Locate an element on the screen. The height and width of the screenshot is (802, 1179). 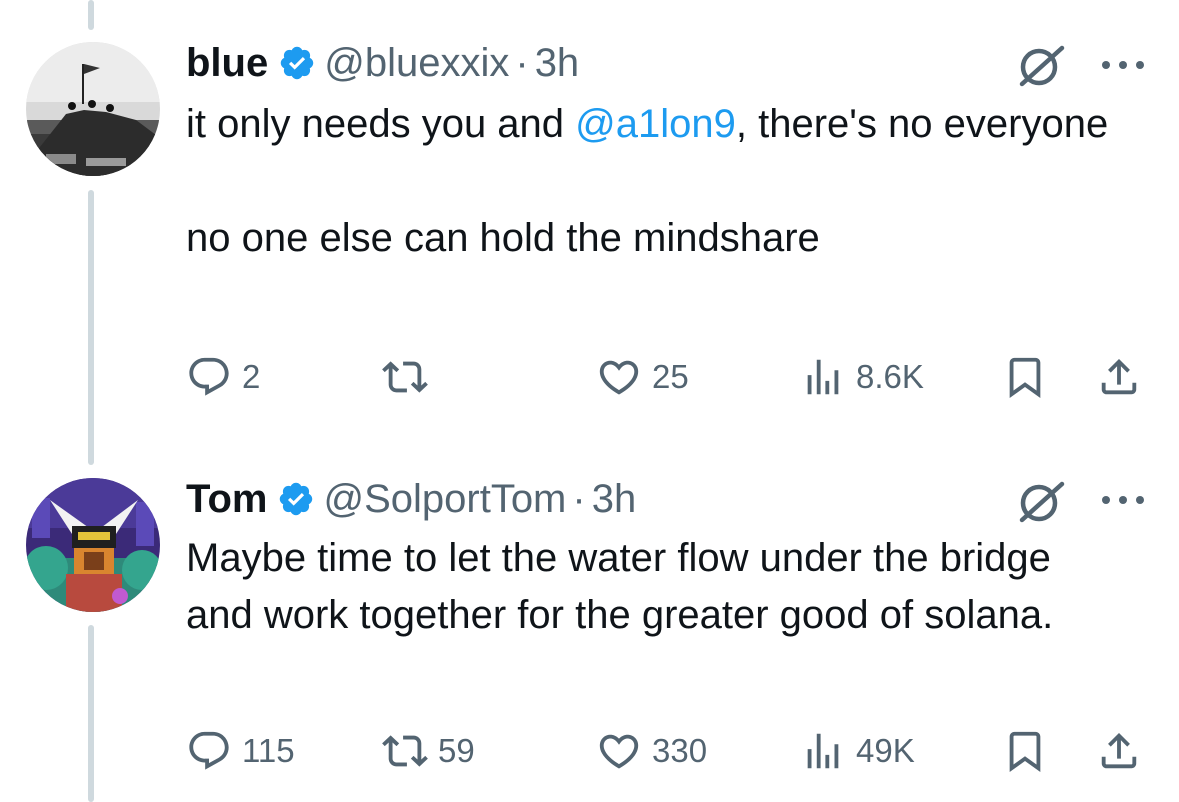
views-count: 49K is located at coordinates (885, 750).